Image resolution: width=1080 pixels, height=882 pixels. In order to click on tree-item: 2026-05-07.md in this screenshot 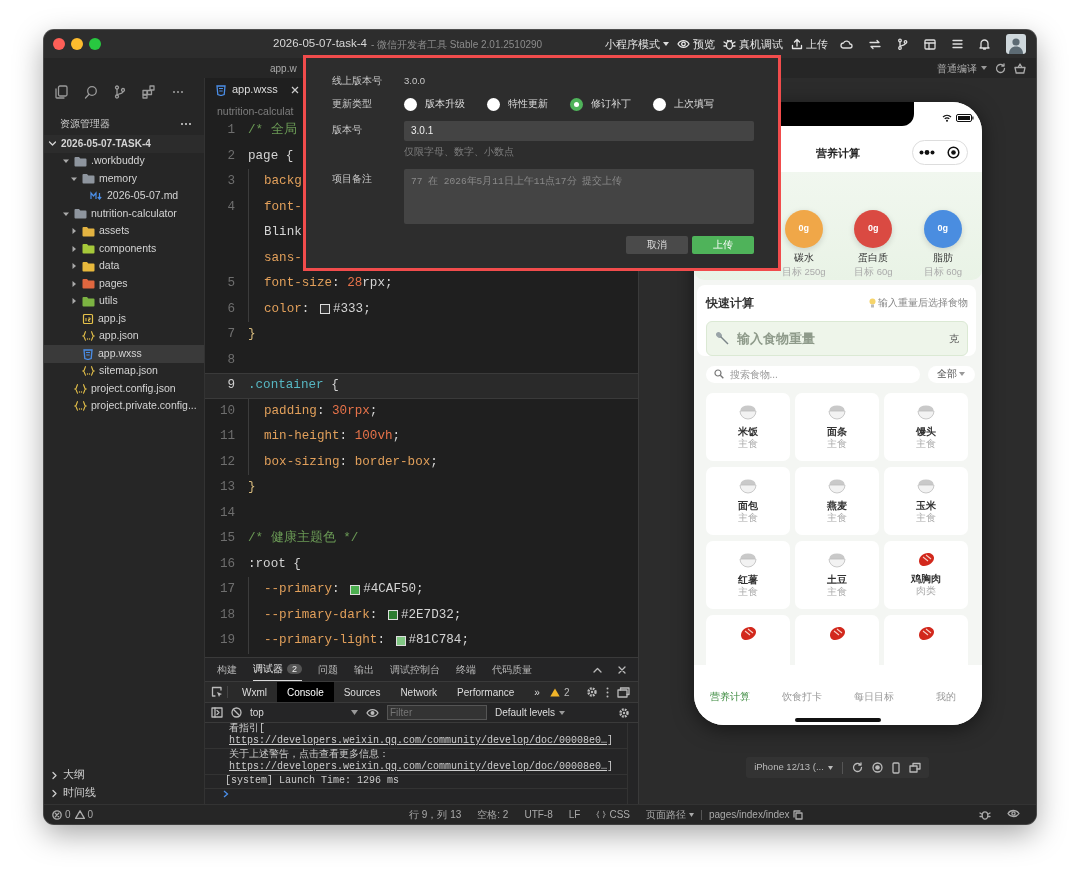, I will do `click(124, 196)`.